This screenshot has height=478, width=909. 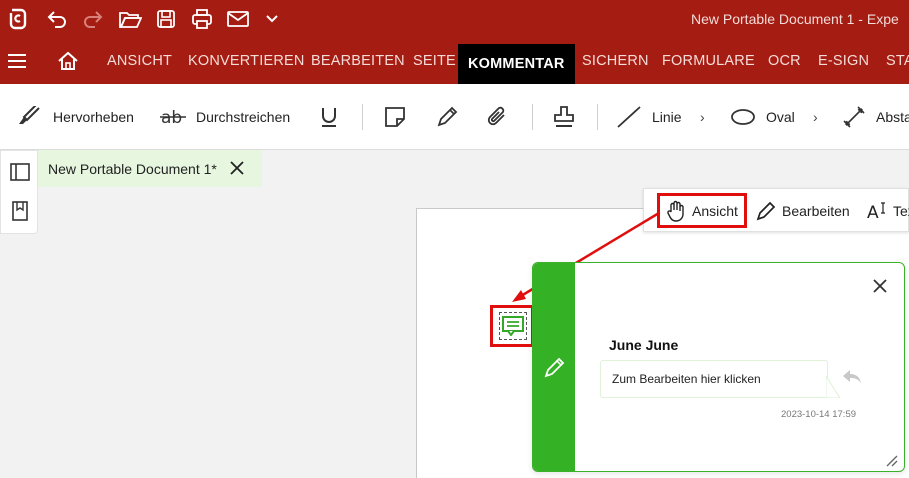 What do you see at coordinates (93, 117) in the screenshot?
I see `highlight-label: Hervorheben` at bounding box center [93, 117].